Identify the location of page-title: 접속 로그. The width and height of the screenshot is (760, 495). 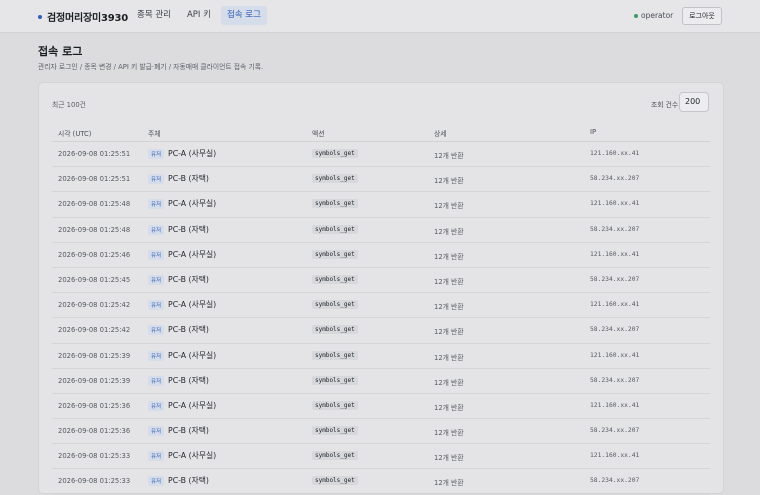
(60, 51).